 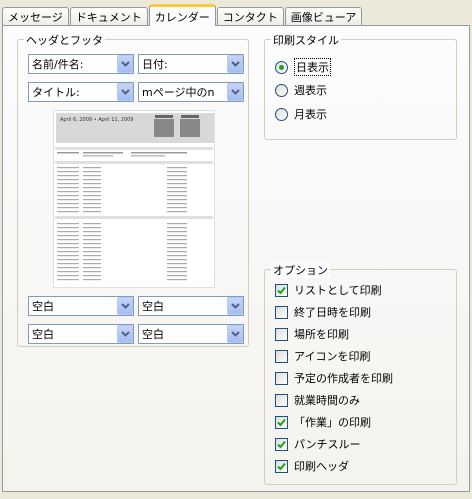 I want to click on radio-month-view-label: 月表示, so click(x=310, y=114).